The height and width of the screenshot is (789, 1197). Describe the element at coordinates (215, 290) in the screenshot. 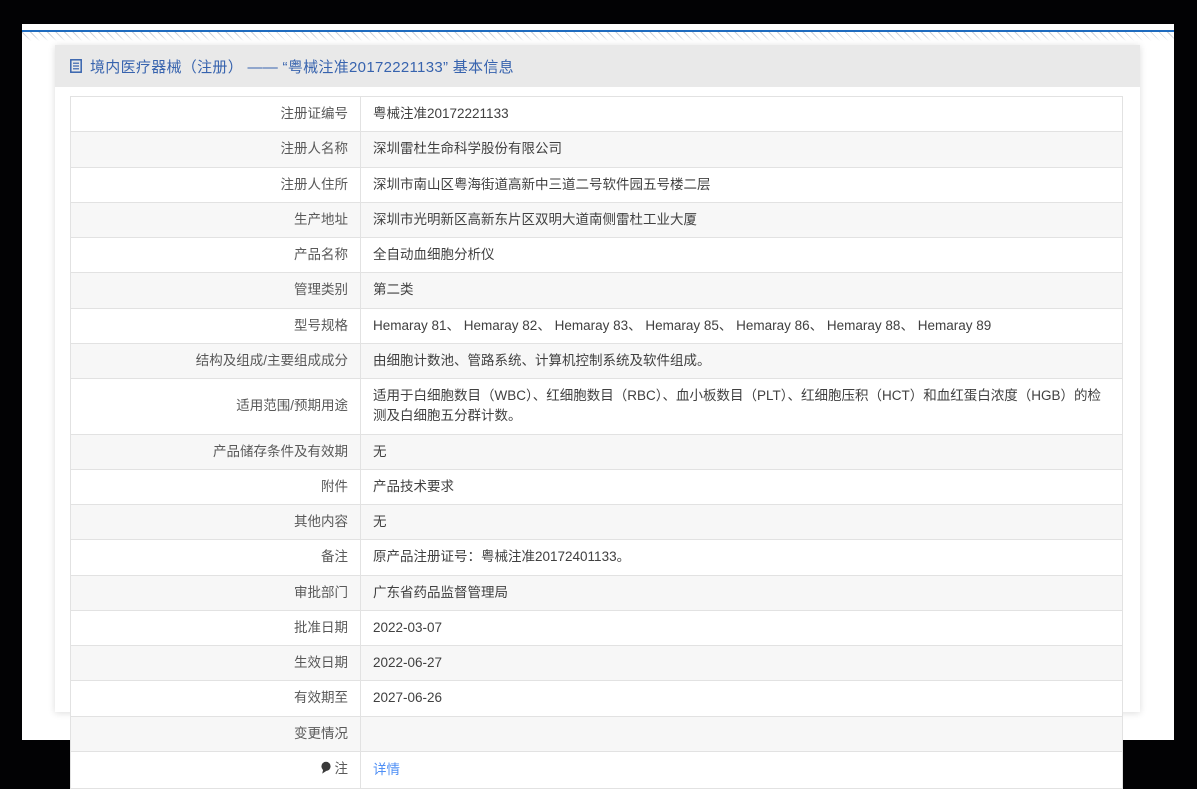

I see `row-label: 管理类别` at that location.